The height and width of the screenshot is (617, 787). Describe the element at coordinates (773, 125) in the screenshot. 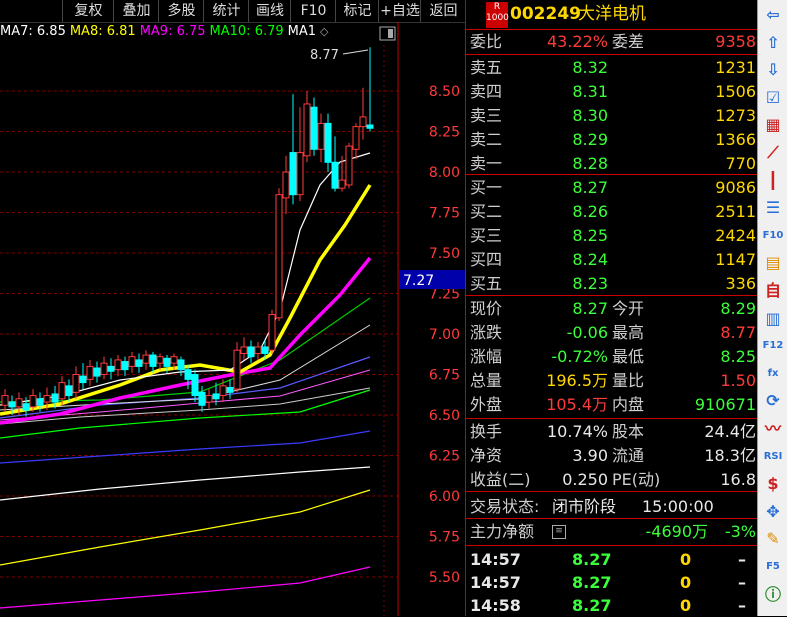

I see `grid-table-icon: ▦` at that location.